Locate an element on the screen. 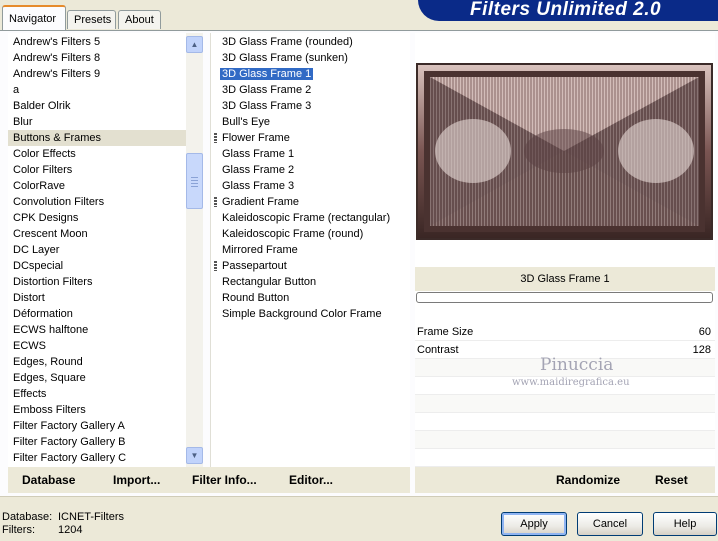 This screenshot has height=541, width=718. randomize-button: Randomize is located at coordinates (588, 480).